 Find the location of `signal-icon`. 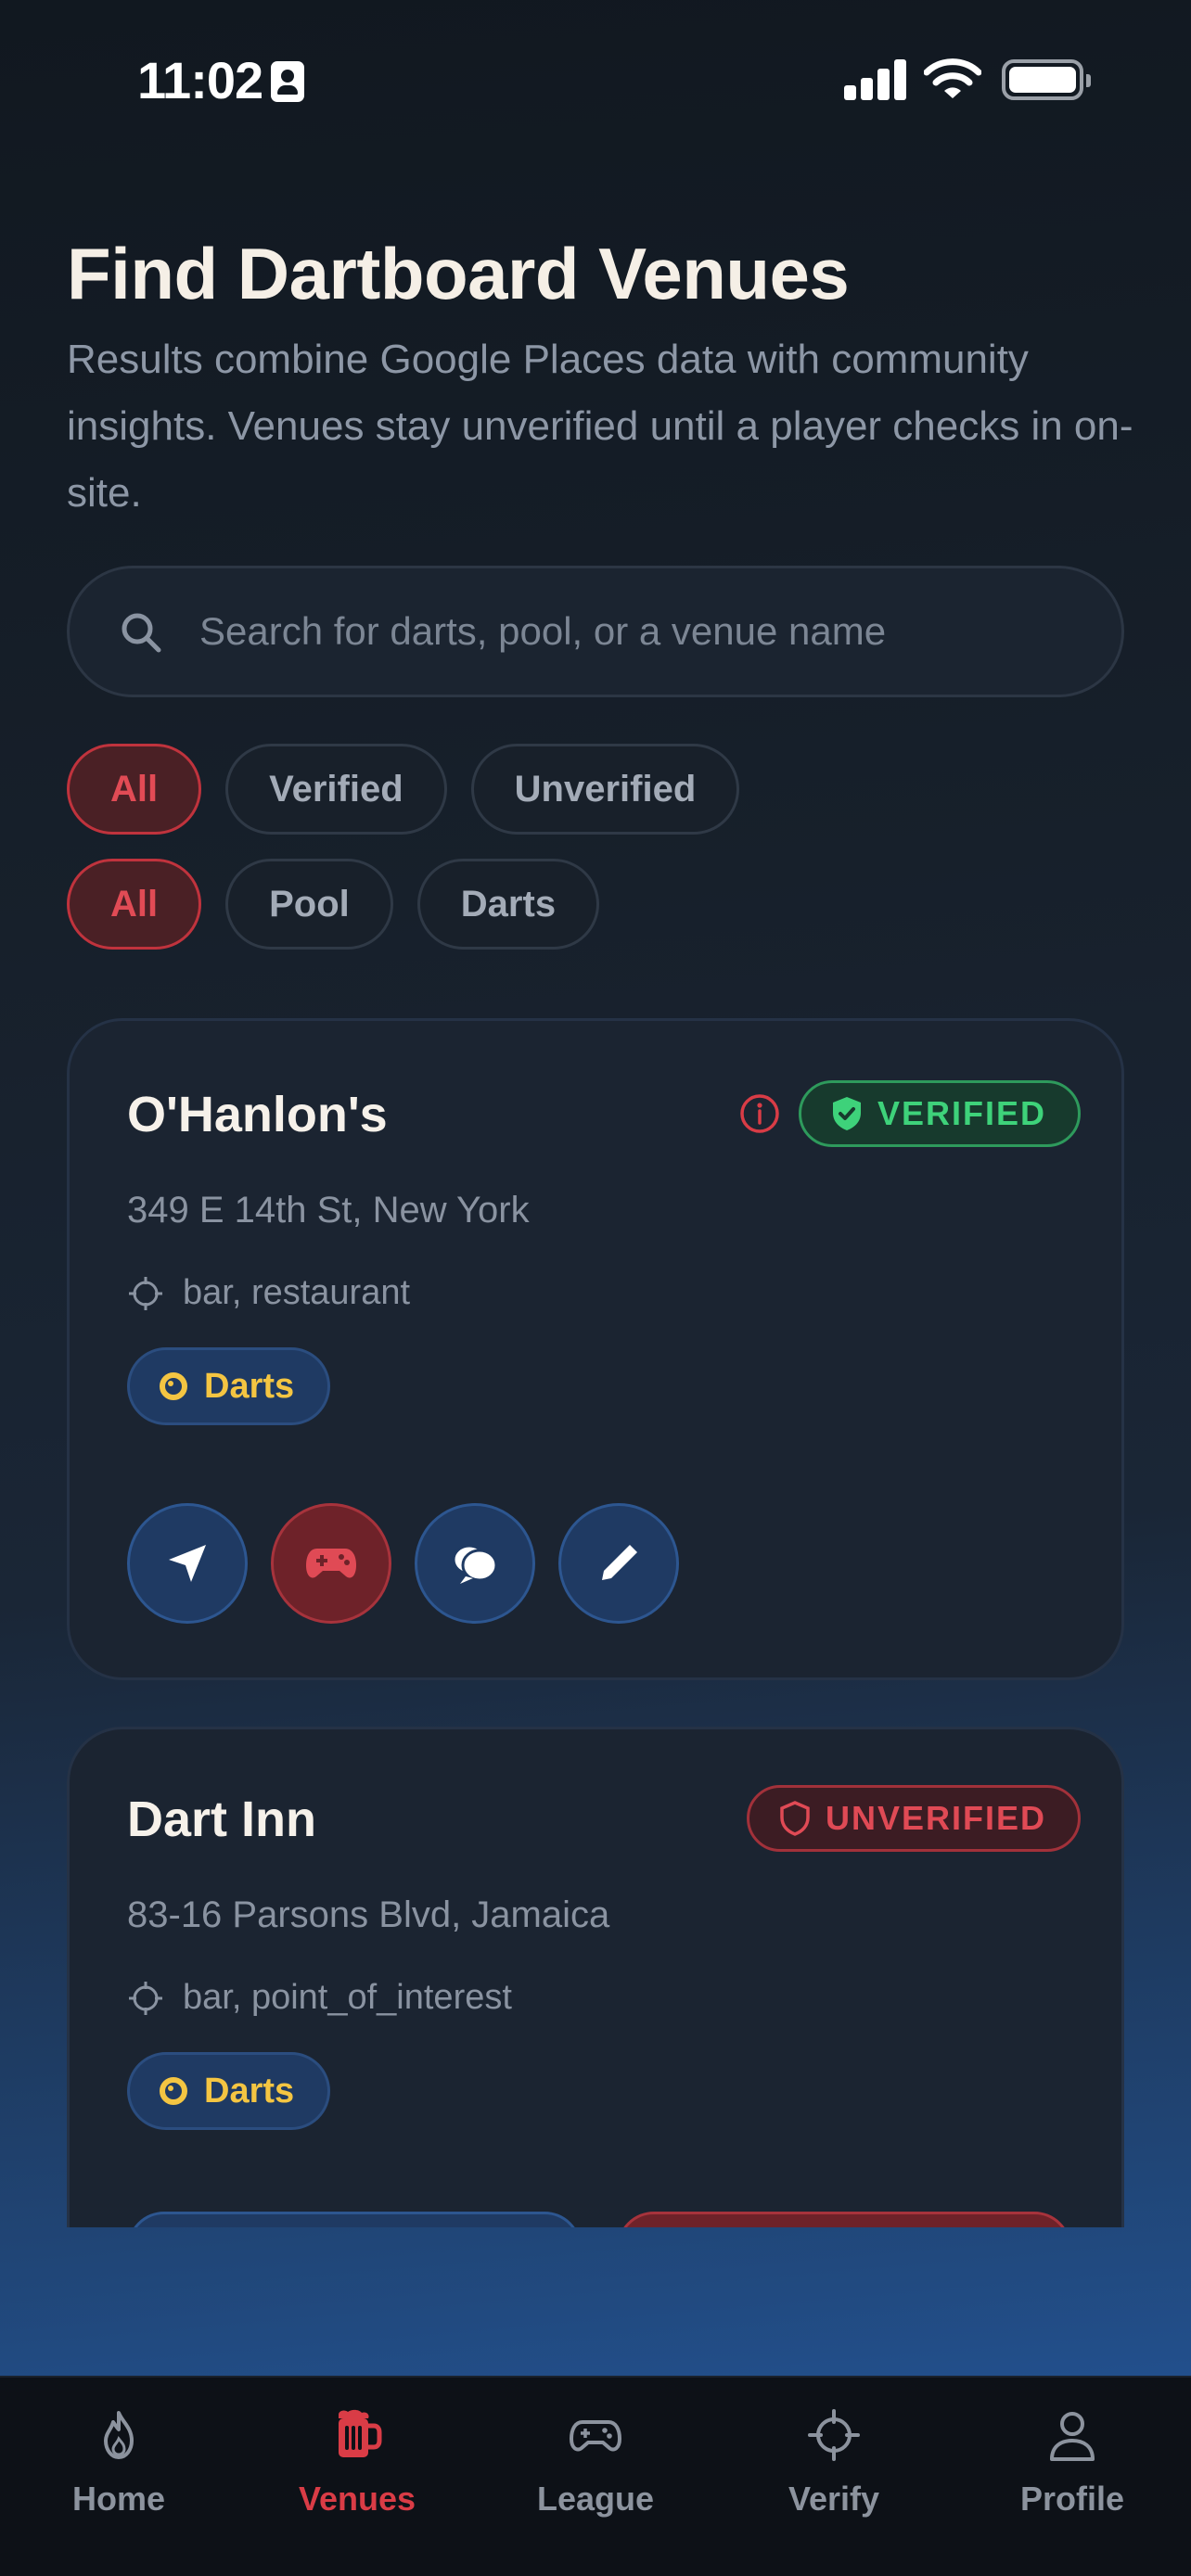

signal-icon is located at coordinates (875, 79).